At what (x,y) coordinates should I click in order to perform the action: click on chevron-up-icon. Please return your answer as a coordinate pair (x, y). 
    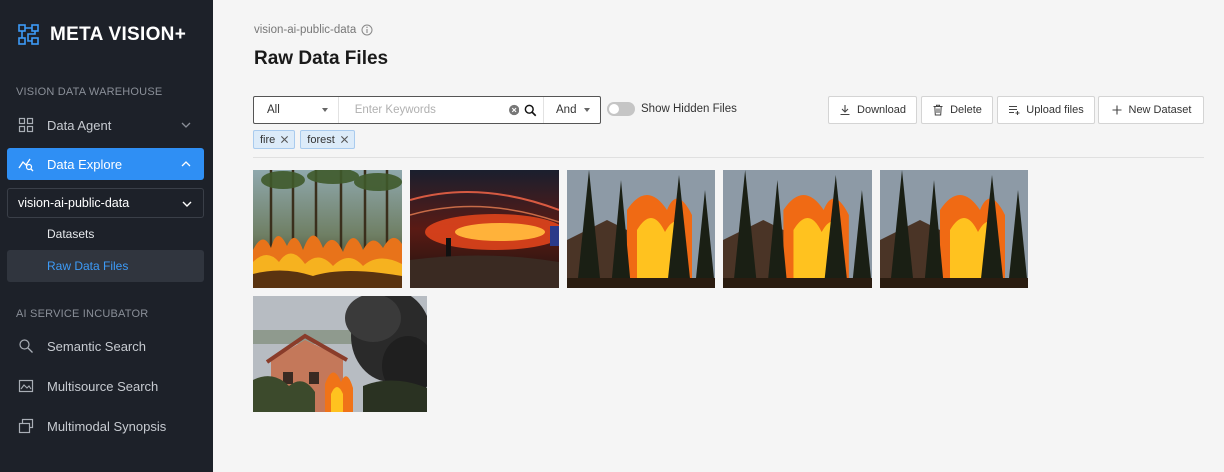
    Looking at the image, I should click on (186, 164).